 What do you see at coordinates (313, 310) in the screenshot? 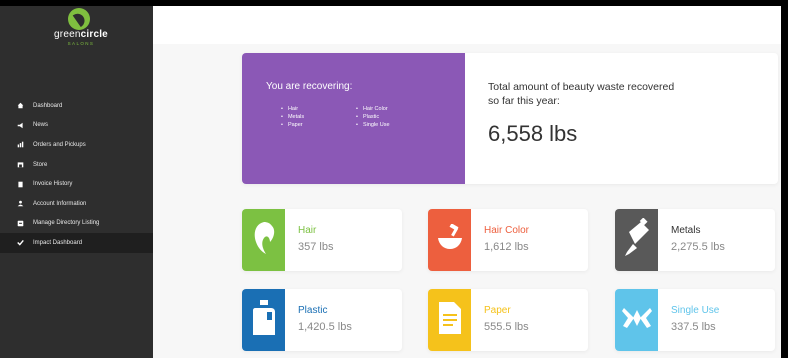
I see `card-material-name: Plastic` at bounding box center [313, 310].